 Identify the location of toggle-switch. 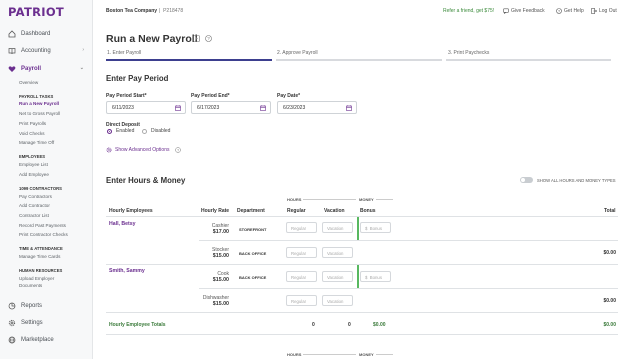
(526, 180).